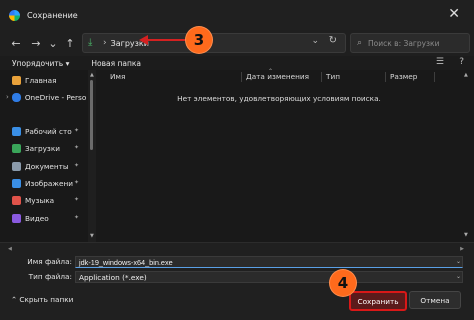  Describe the element at coordinates (117, 76) in the screenshot. I see `column-header-name: Имя` at that location.